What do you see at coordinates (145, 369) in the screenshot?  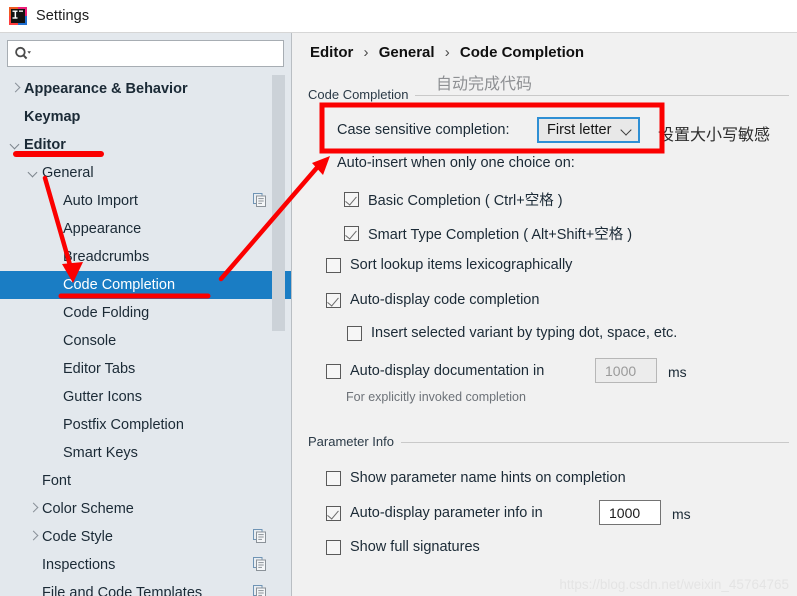 I see `sidebar-item-editor-tabs: Editor Tabs` at bounding box center [145, 369].